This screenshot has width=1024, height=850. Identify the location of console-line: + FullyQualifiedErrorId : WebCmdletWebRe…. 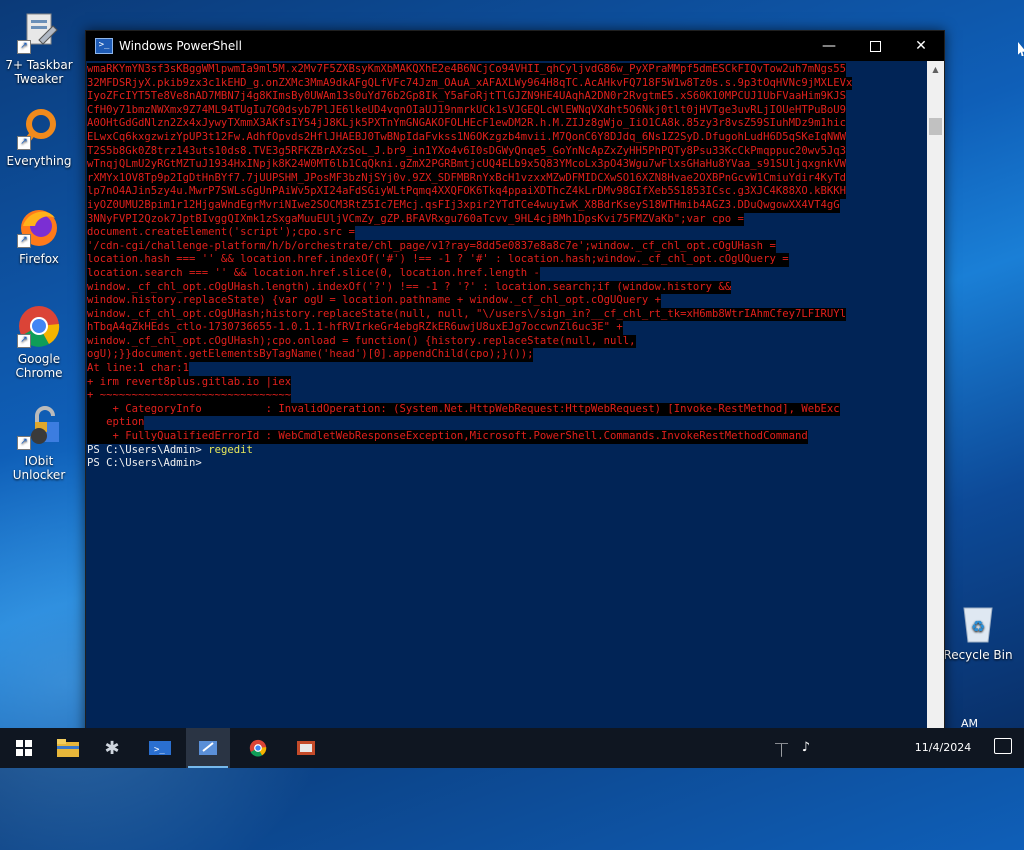
(506, 437).